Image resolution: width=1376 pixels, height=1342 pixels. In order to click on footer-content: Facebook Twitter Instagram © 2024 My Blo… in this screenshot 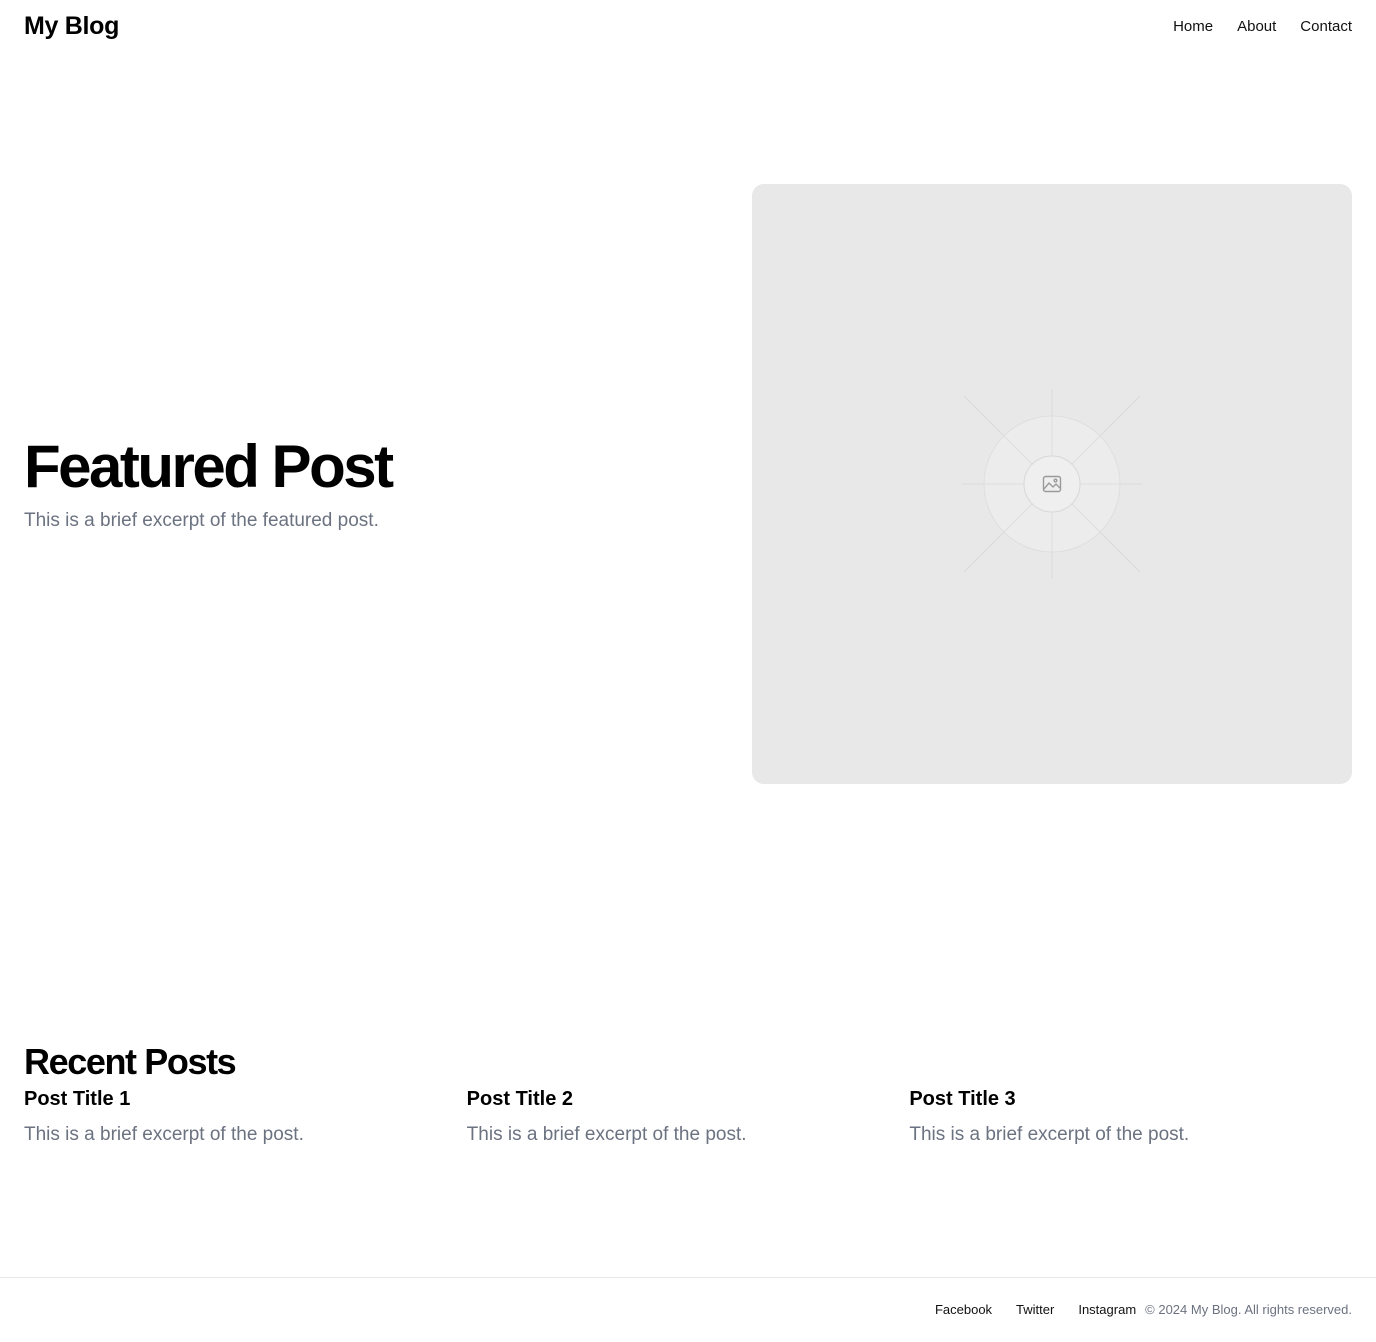, I will do `click(1143, 1309)`.